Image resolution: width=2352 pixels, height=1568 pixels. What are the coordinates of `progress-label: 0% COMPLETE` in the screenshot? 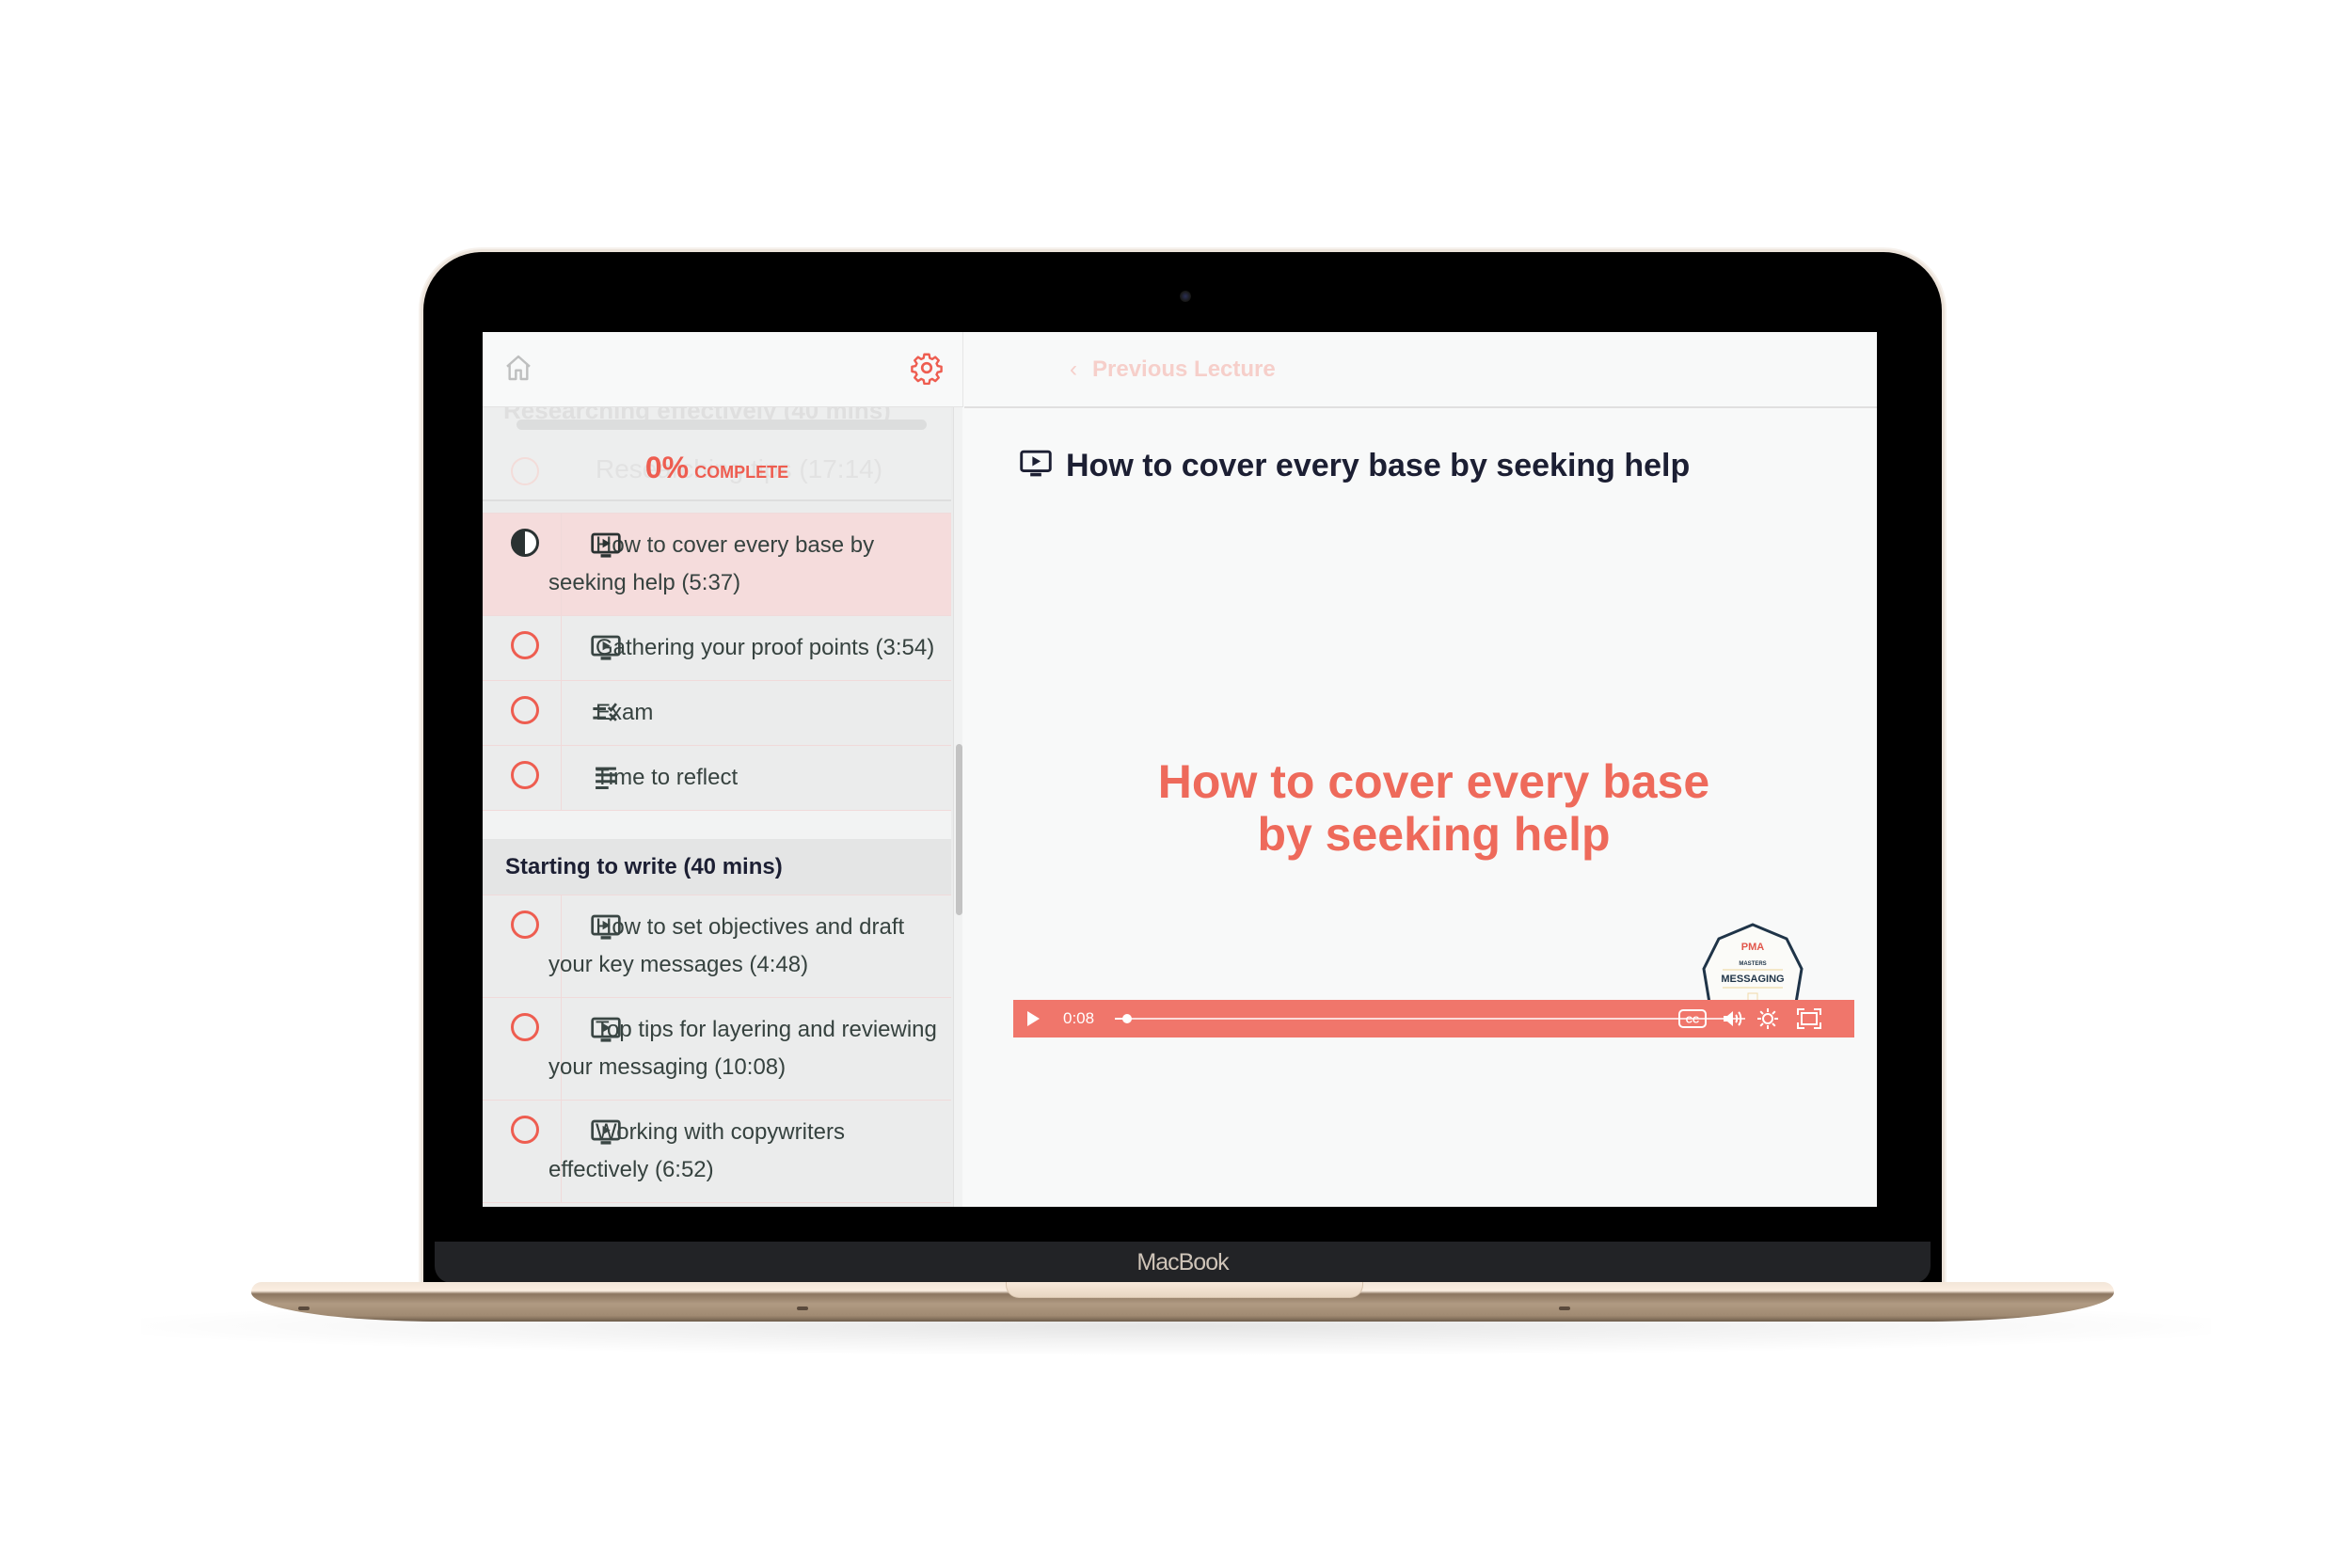 It's located at (717, 468).